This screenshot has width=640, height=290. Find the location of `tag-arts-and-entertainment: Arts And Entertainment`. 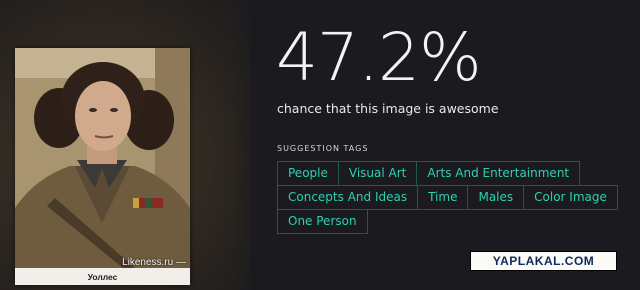

tag-arts-and-entertainment: Arts And Entertainment is located at coordinates (498, 173).